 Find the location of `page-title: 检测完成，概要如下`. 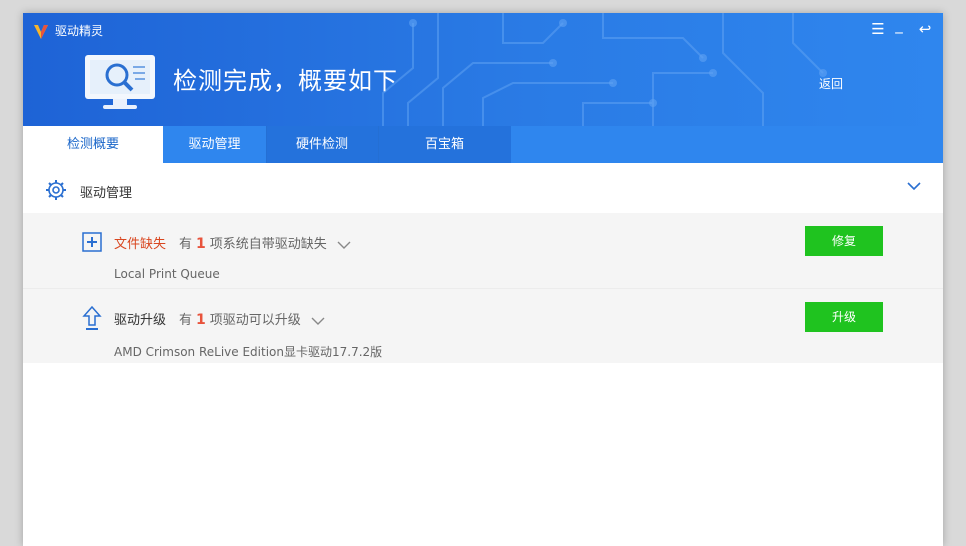

page-title: 检测完成，概要如下 is located at coordinates (285, 81).